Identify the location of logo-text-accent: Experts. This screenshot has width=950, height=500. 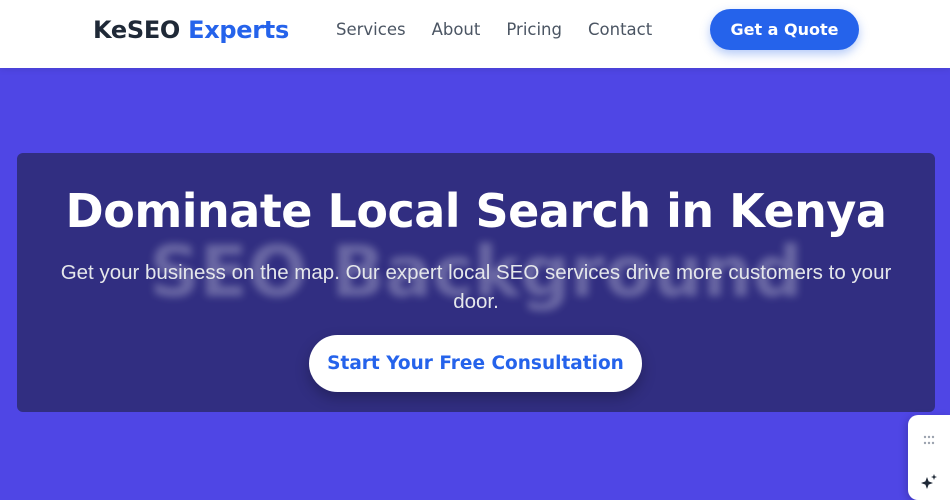
(238, 30).